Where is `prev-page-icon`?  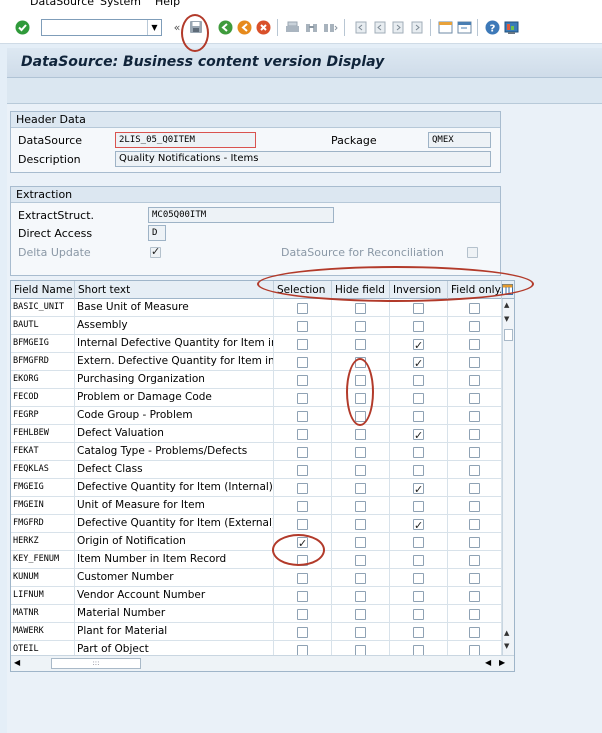 prev-page-icon is located at coordinates (379, 27).